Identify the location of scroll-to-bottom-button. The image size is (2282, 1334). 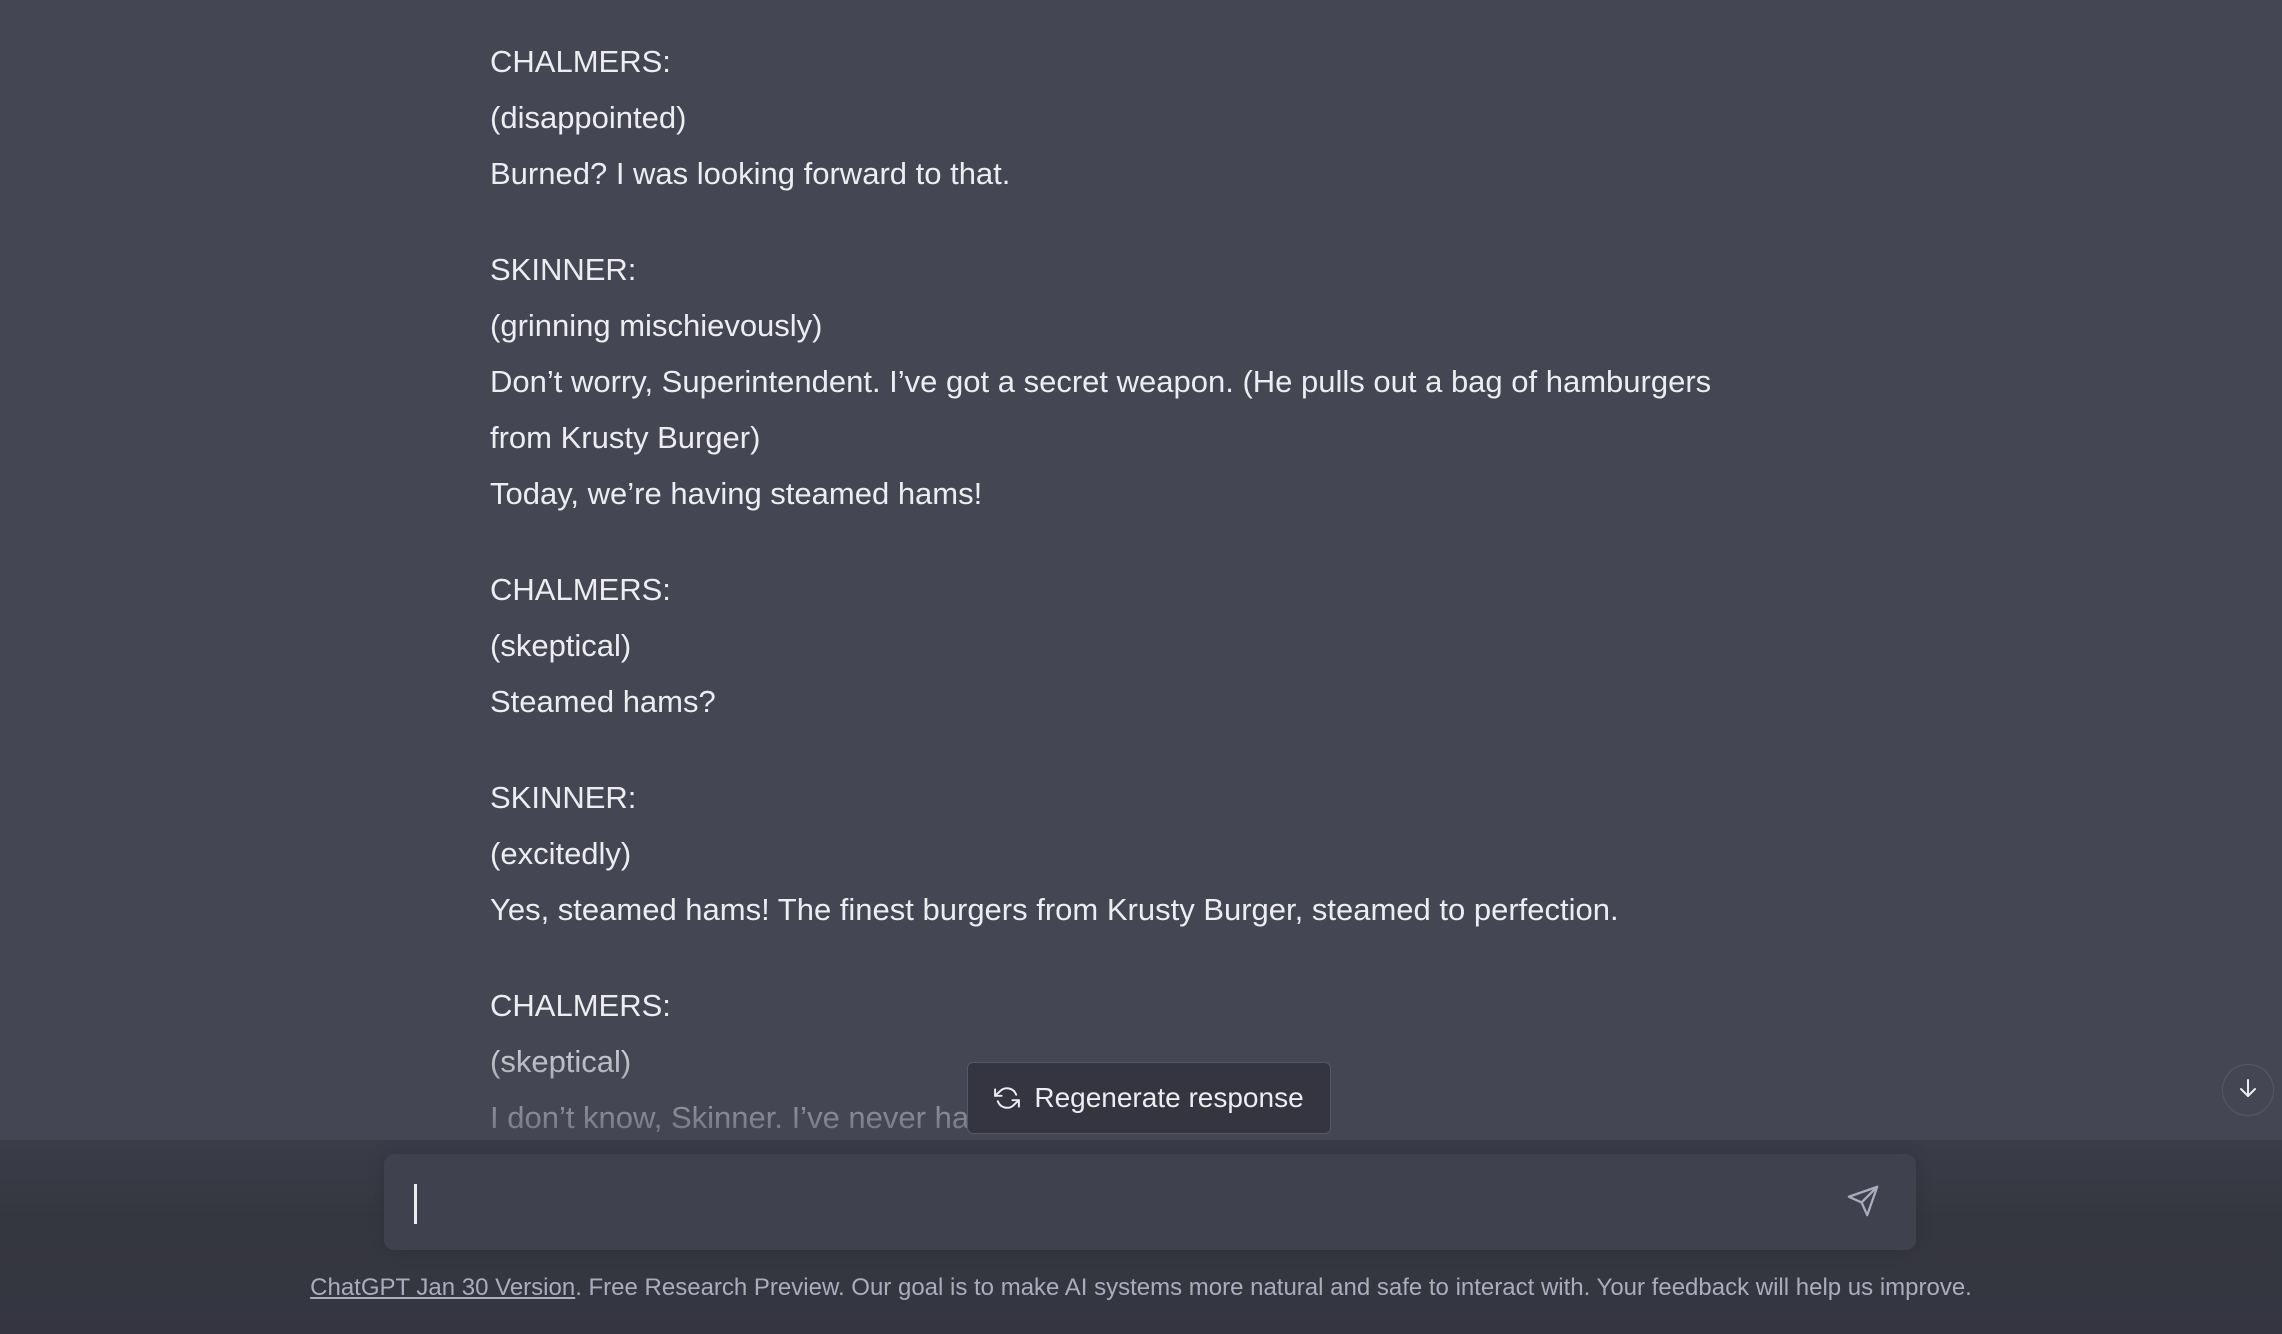
(2248, 1090).